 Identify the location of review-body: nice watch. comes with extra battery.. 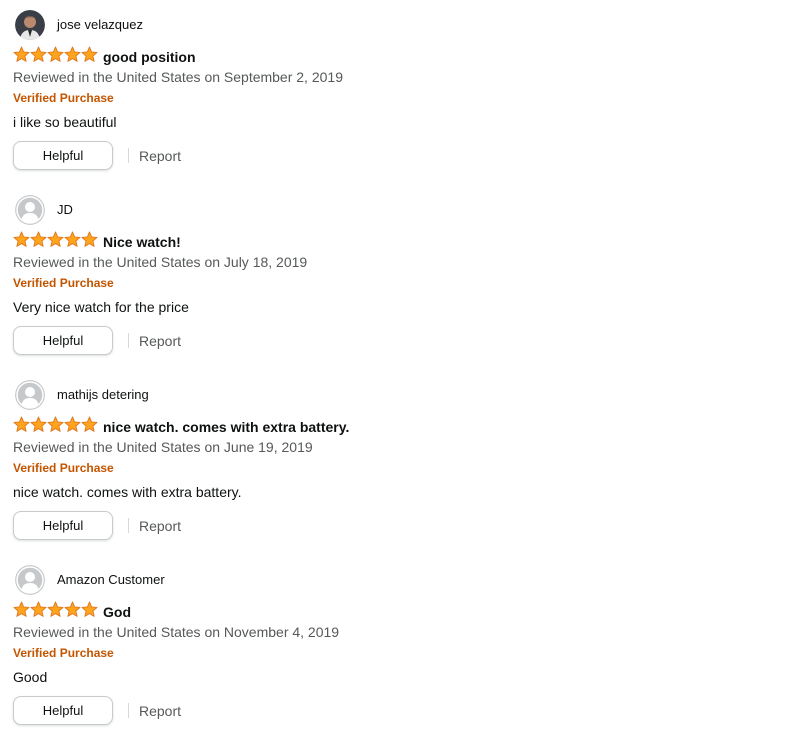
(127, 492).